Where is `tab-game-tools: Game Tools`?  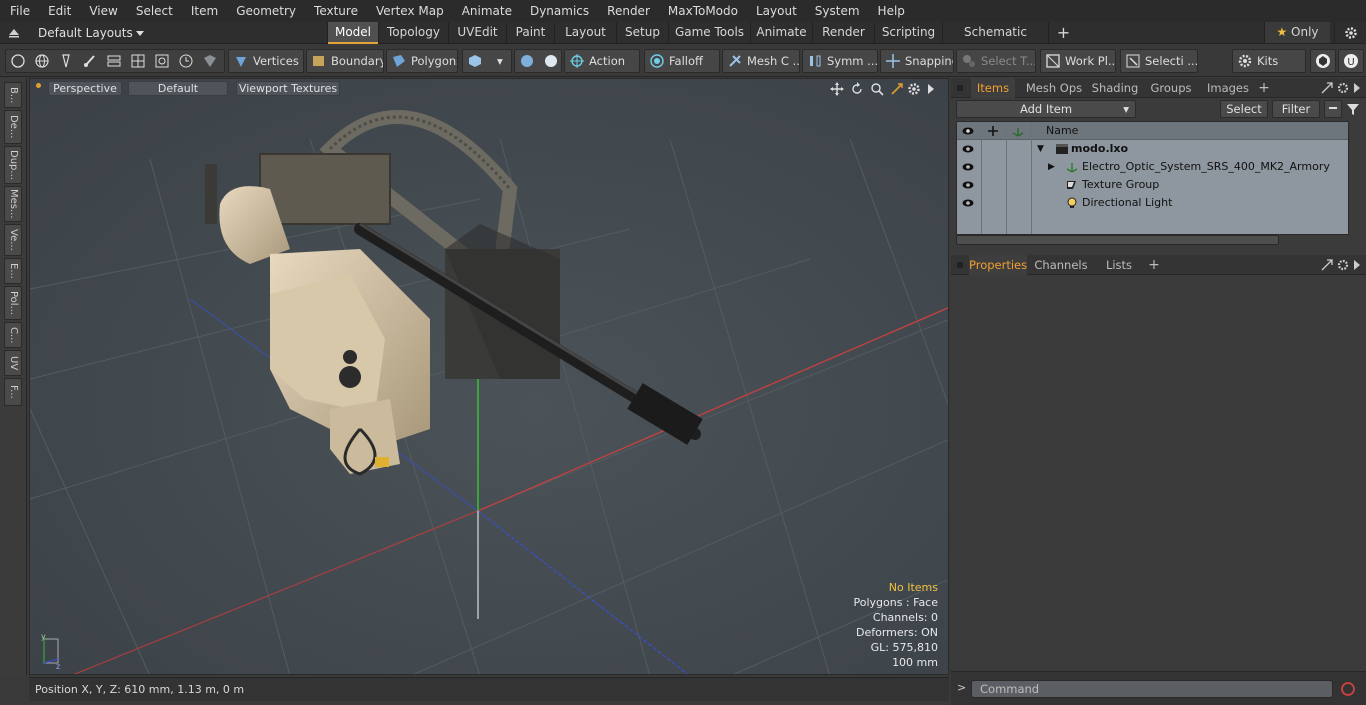 tab-game-tools: Game Tools is located at coordinates (709, 32).